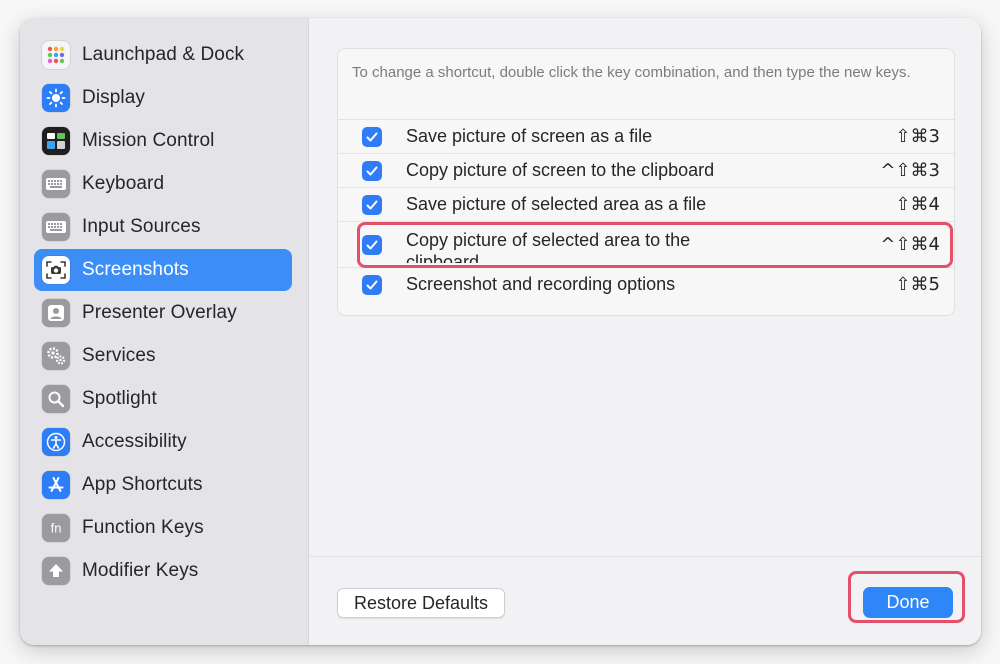  Describe the element at coordinates (119, 355) in the screenshot. I see `sidebar-item-label: Services` at that location.